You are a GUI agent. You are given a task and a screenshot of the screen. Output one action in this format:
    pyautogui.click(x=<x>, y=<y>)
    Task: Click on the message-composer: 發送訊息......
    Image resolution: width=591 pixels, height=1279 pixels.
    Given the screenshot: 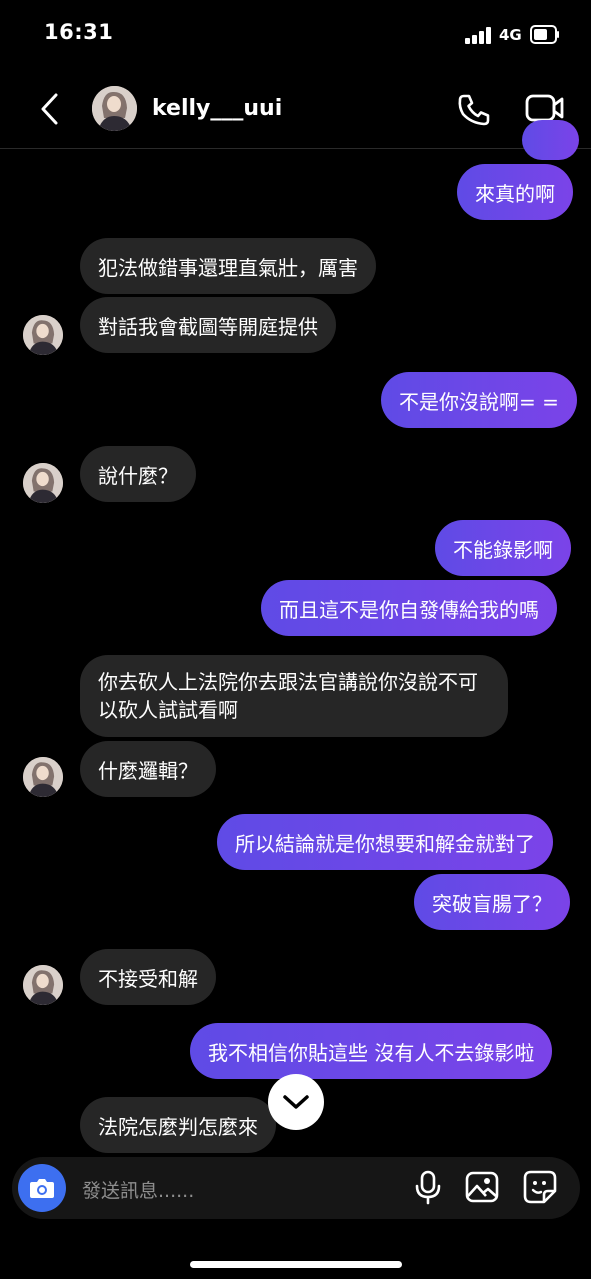 What is the action you would take?
    pyautogui.click(x=296, y=1188)
    